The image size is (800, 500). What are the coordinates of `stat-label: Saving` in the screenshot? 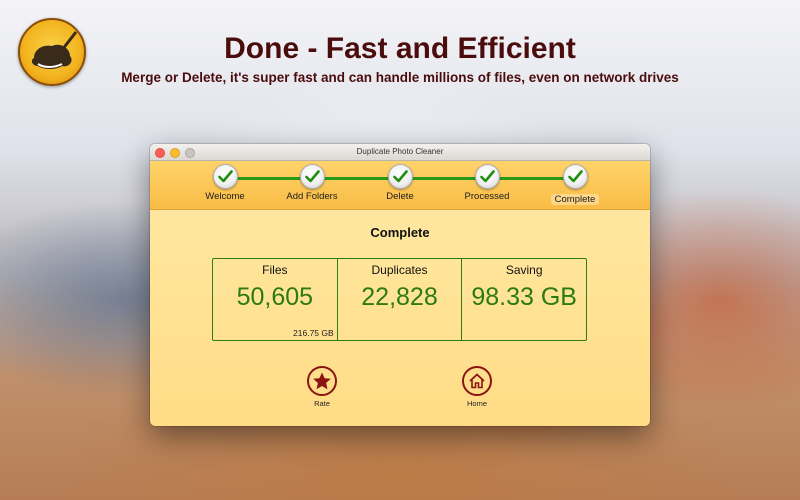 It's located at (524, 270).